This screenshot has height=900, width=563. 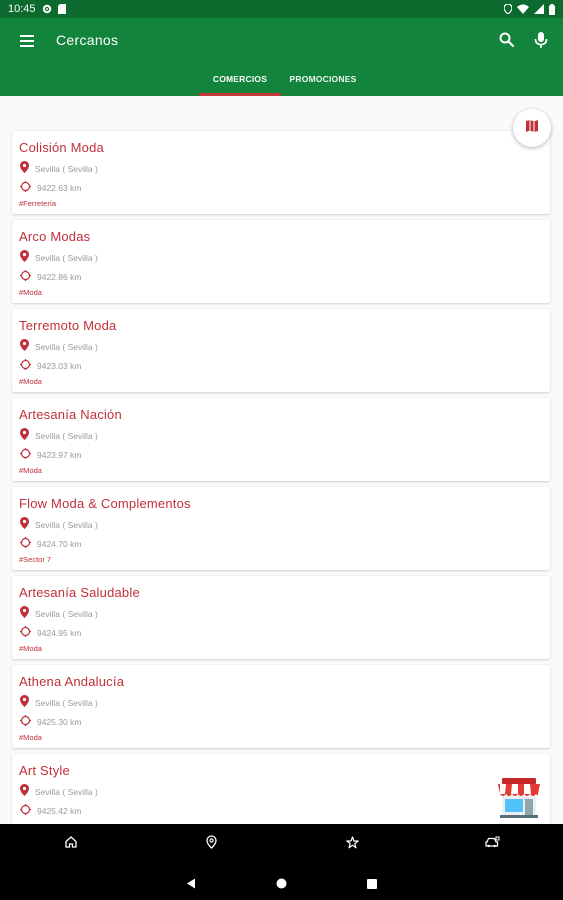 What do you see at coordinates (59, 277) in the screenshot?
I see `shop-distance: 9422.86 km` at bounding box center [59, 277].